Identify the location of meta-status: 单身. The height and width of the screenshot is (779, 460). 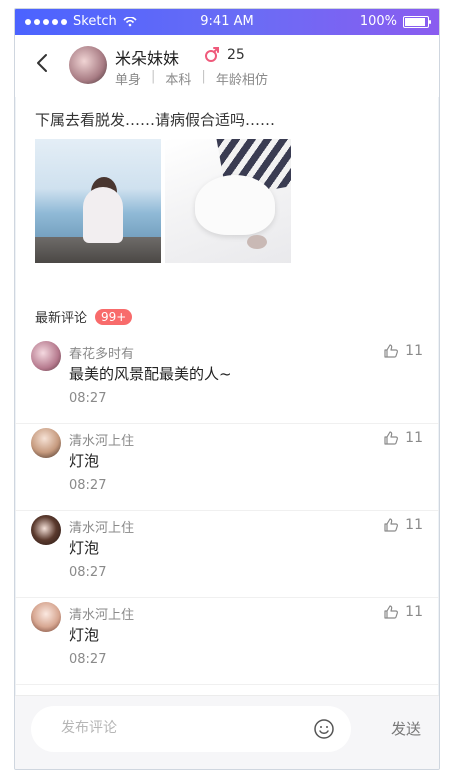
(128, 80).